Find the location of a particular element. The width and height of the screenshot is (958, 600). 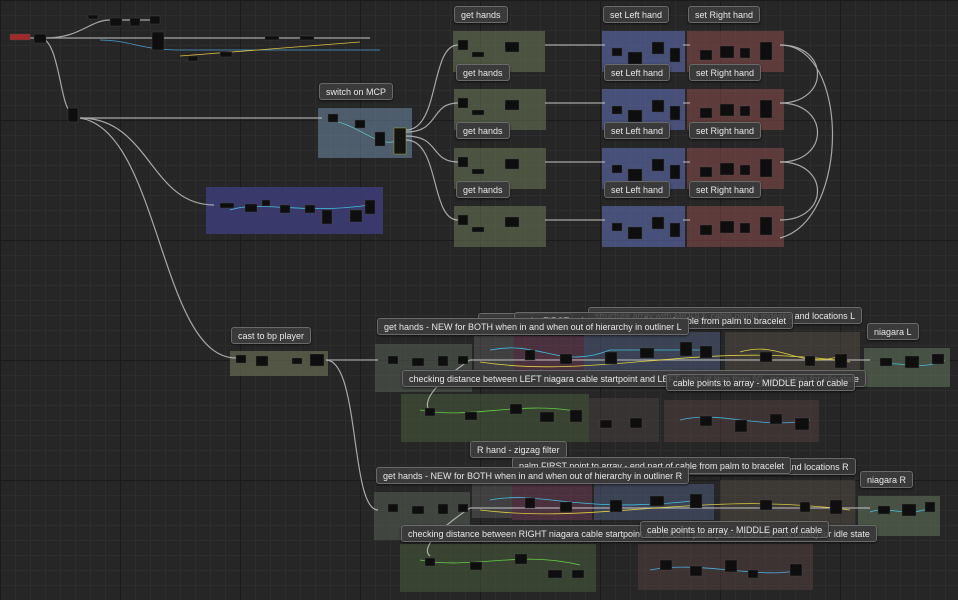

comment-set-left-hand-4: set Left hand is located at coordinates (637, 189).